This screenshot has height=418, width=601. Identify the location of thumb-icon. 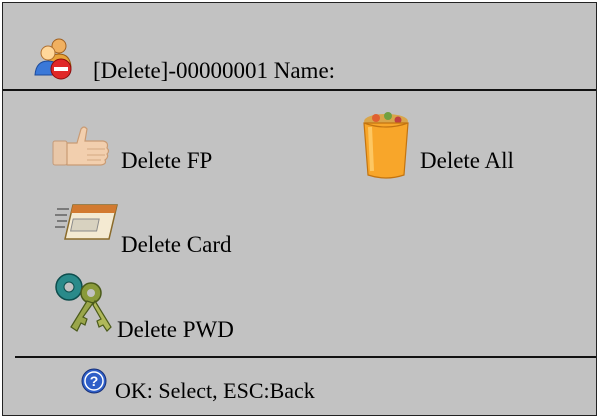
(83, 146).